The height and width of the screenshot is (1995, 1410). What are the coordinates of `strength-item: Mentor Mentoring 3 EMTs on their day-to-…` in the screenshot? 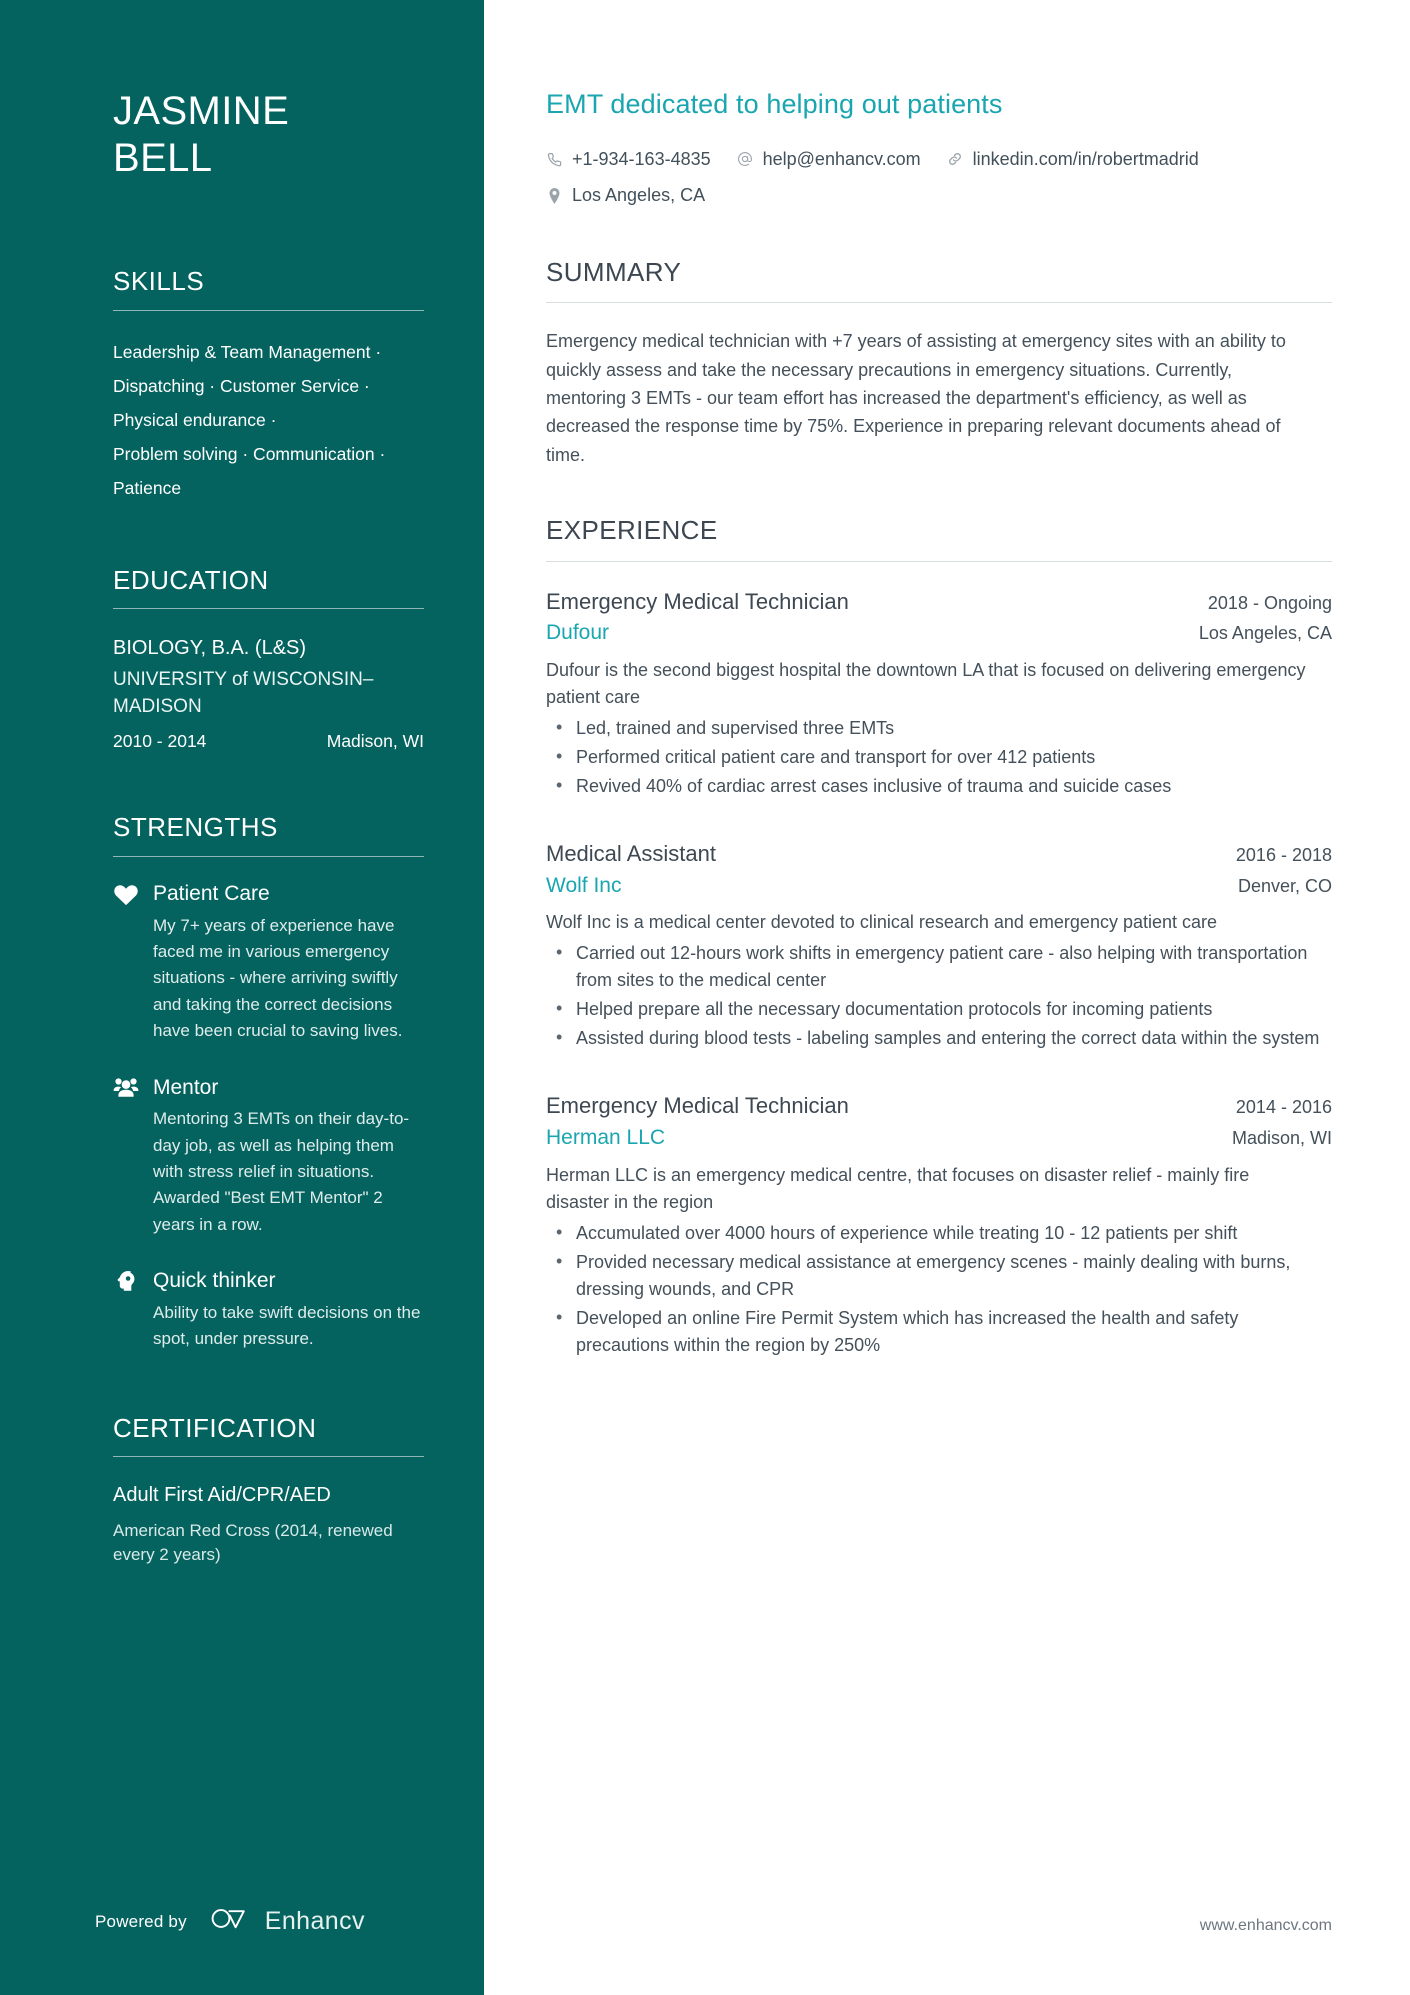 It's located at (268, 1156).